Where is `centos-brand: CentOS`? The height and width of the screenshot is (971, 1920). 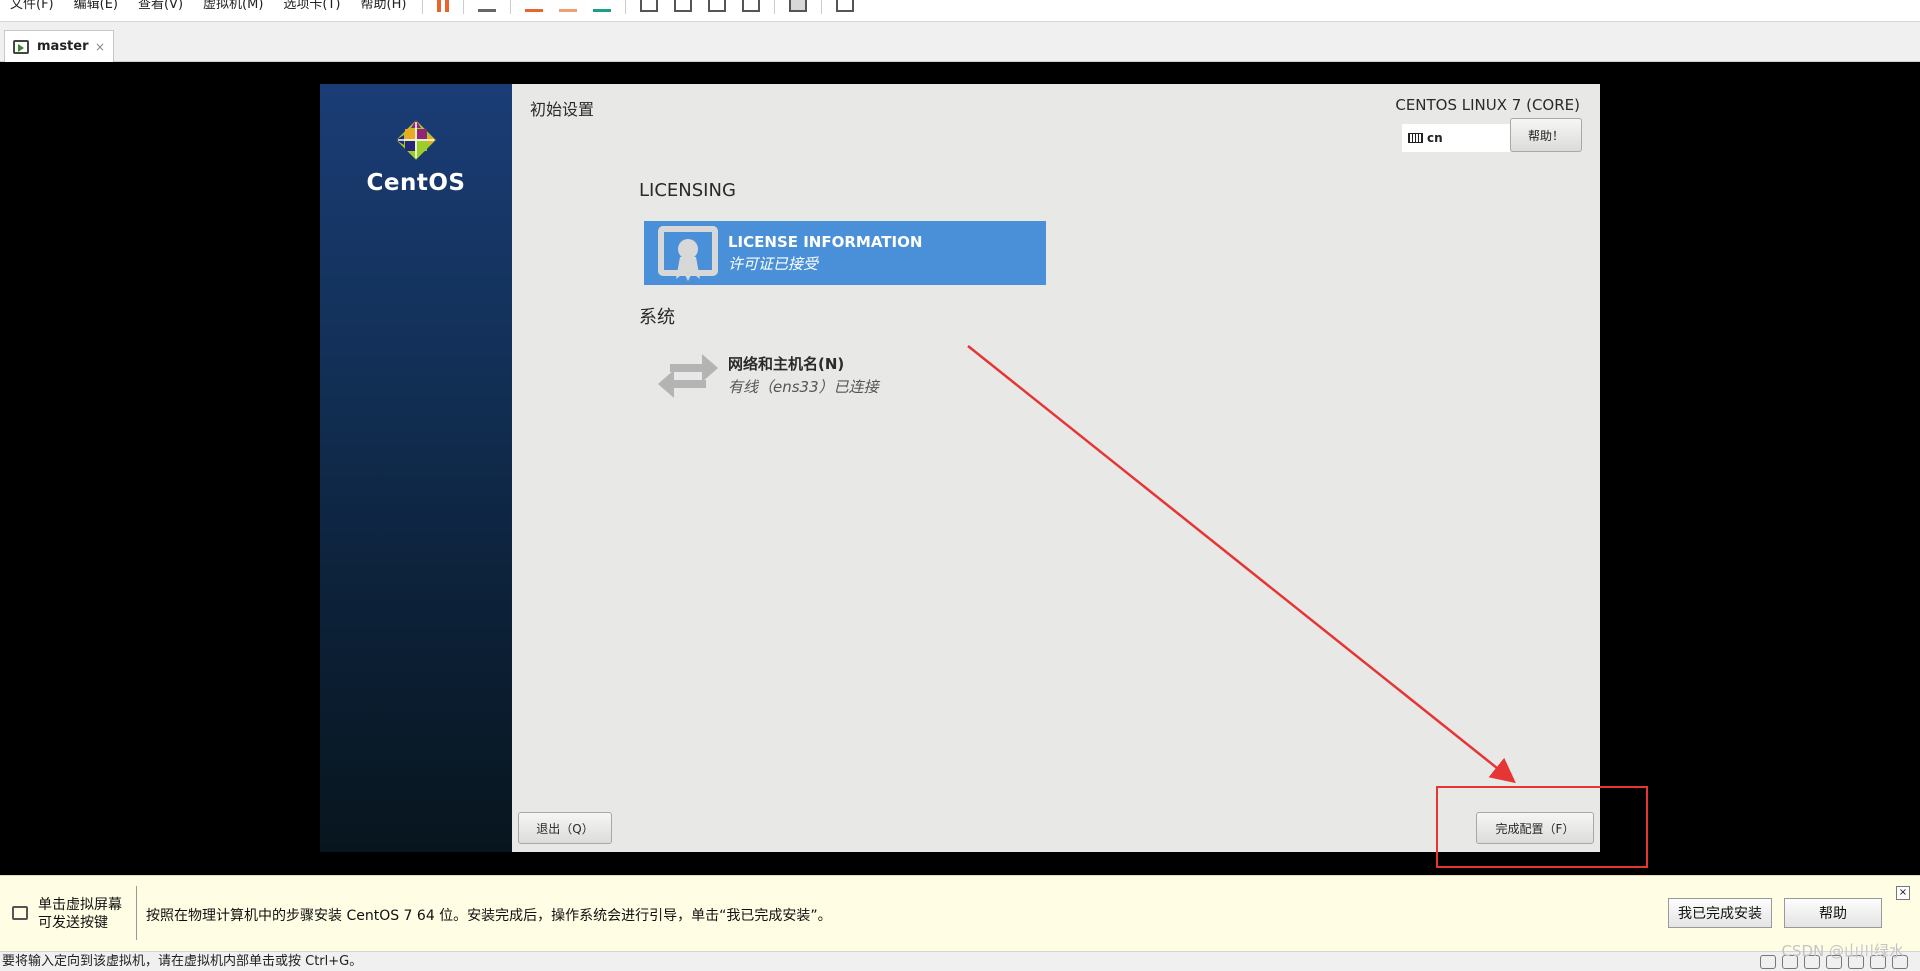 centos-brand: CentOS is located at coordinates (416, 183).